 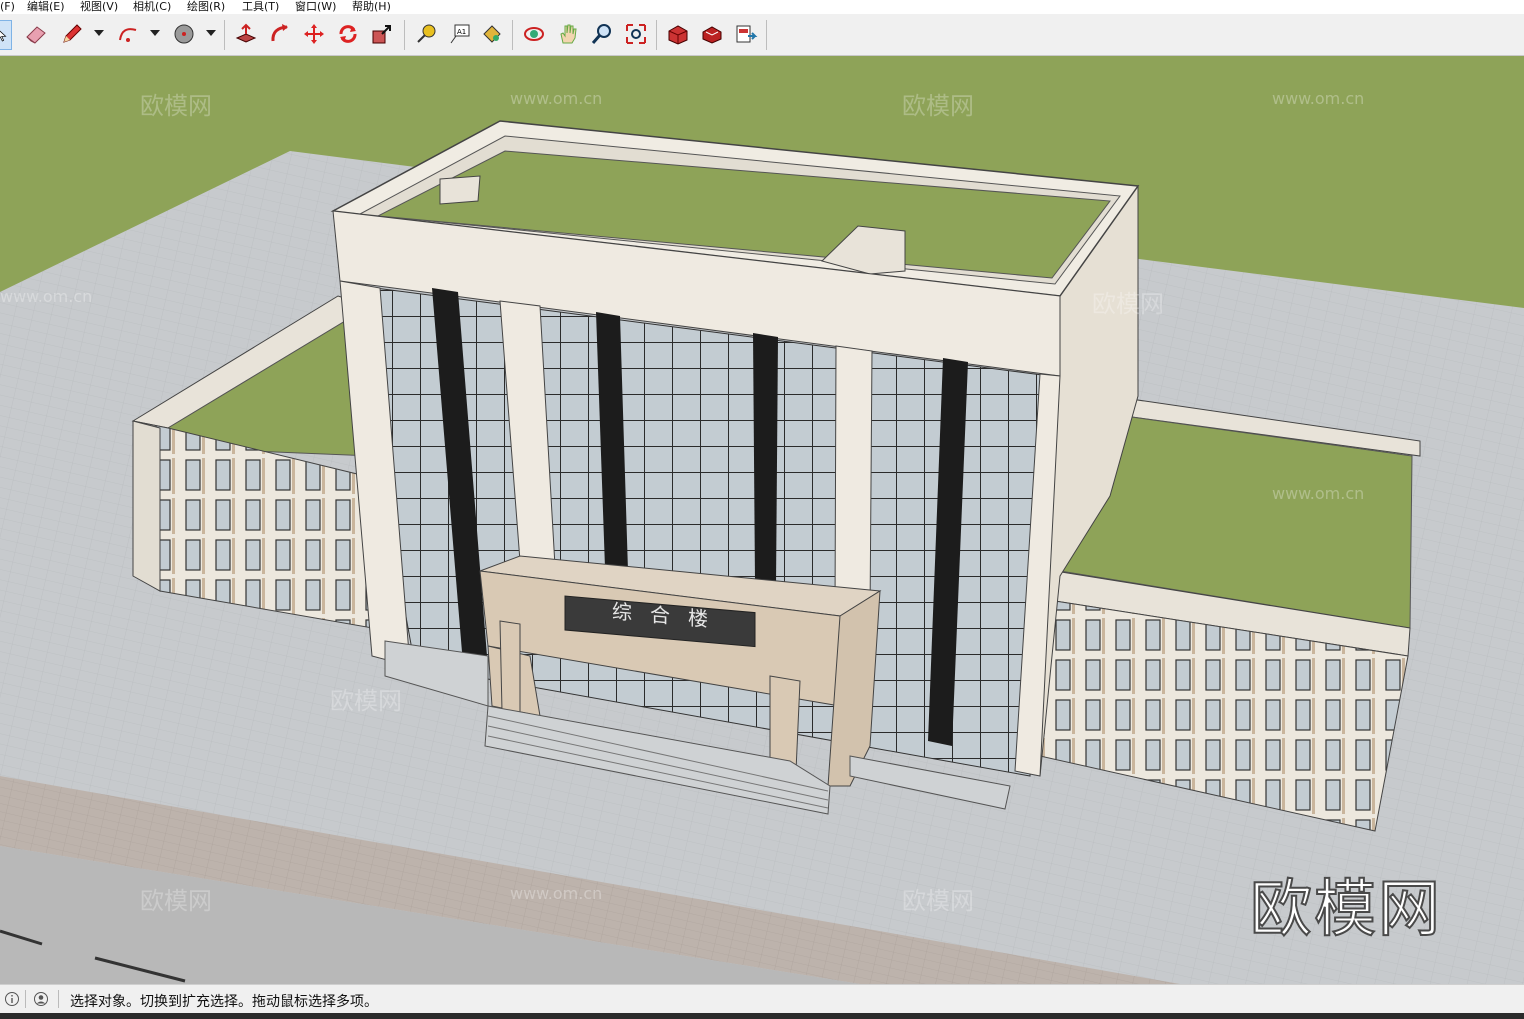 What do you see at coordinates (492, 34) in the screenshot?
I see `paint-bucket-icon` at bounding box center [492, 34].